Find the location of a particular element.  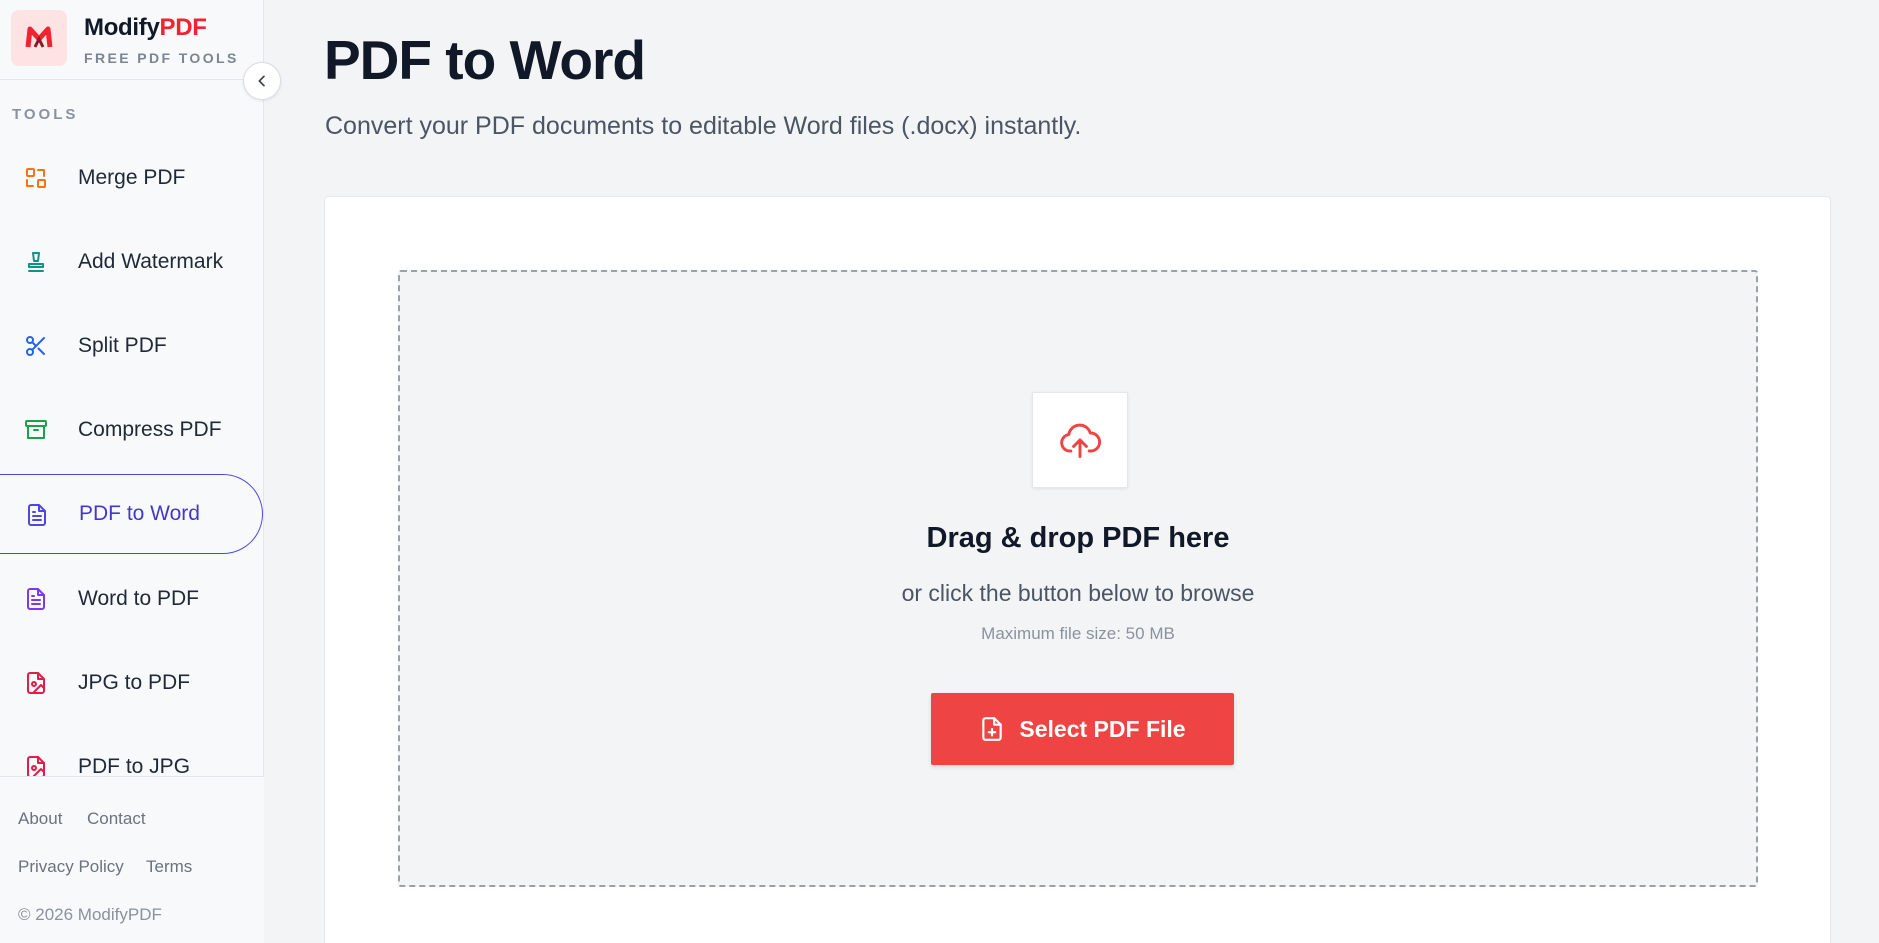

sidebar-item-label: Add Watermark is located at coordinates (151, 261).